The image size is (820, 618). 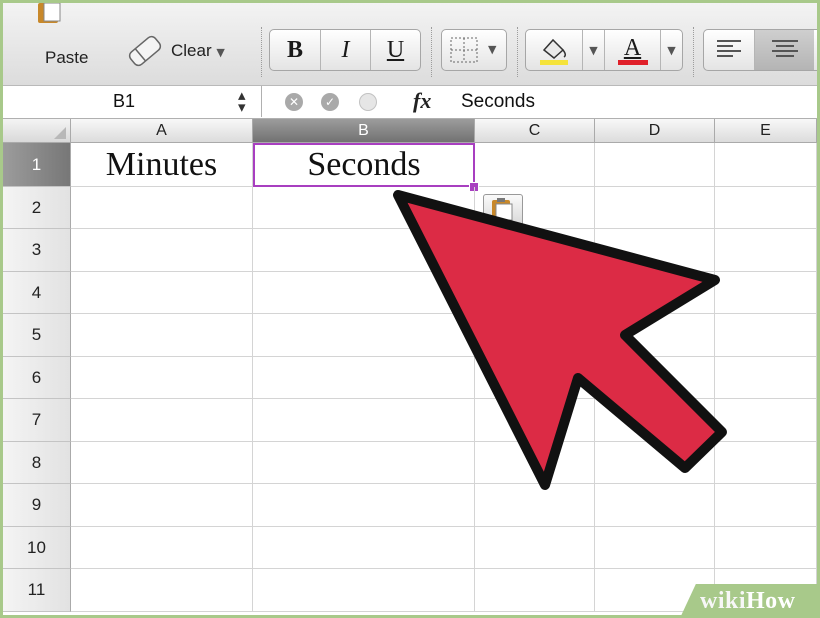 What do you see at coordinates (766, 208) in the screenshot?
I see `cell-e2` at bounding box center [766, 208].